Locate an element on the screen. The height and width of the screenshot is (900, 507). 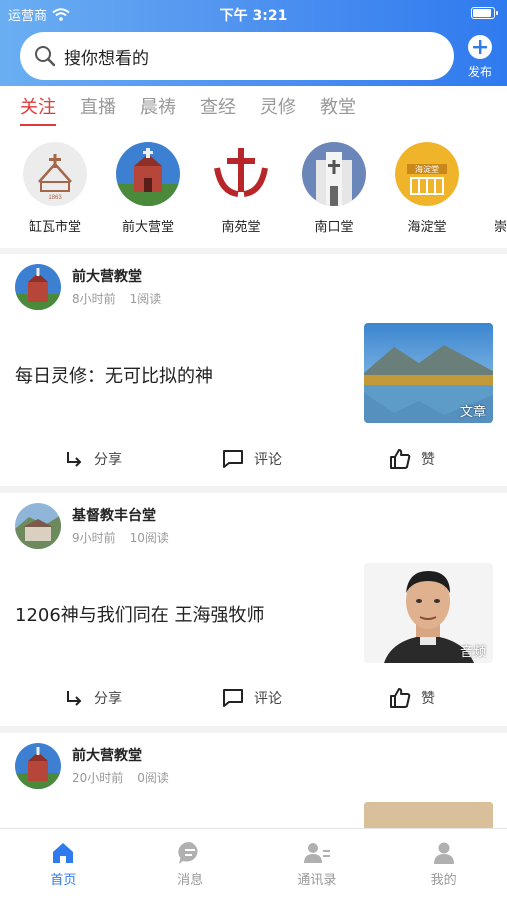
tabbar-home: 首页 is located at coordinates (63, 864).